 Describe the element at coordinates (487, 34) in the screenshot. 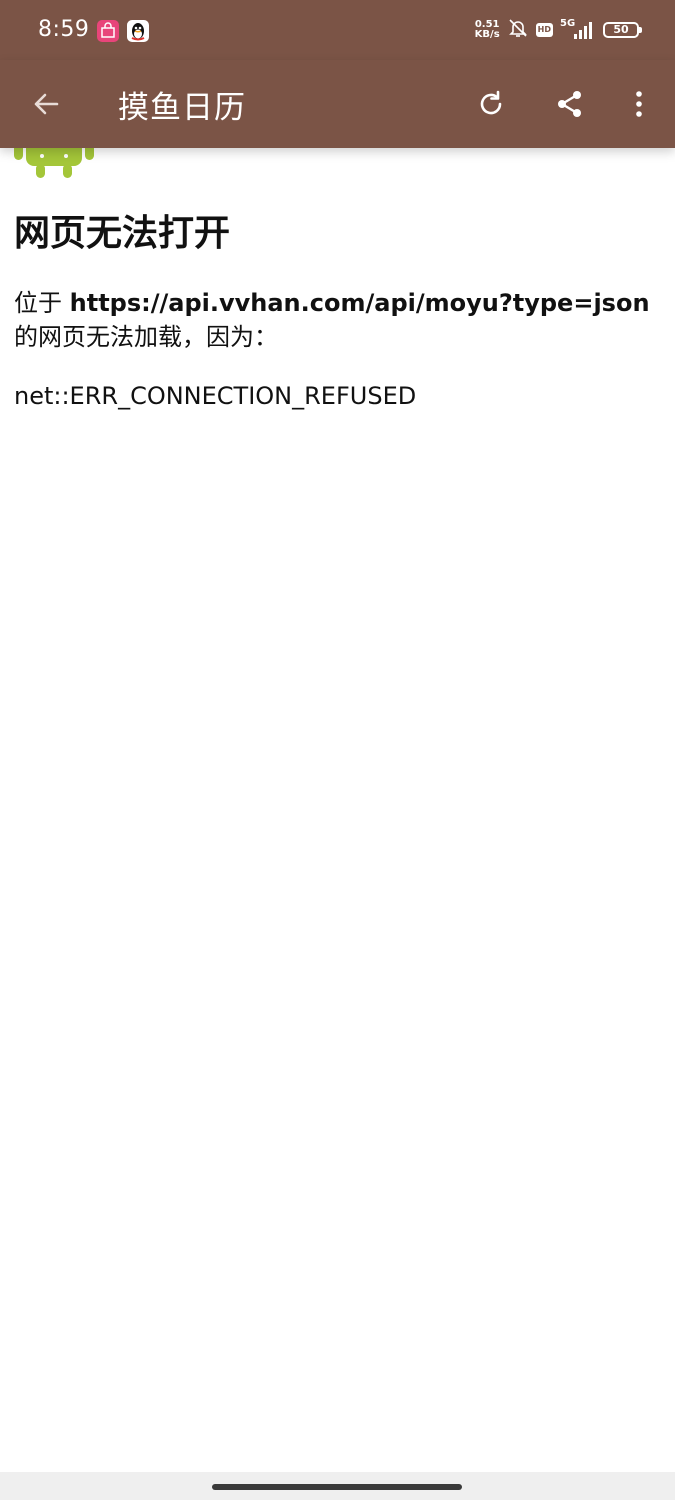

I see `network-speed-unit: KB/s` at that location.